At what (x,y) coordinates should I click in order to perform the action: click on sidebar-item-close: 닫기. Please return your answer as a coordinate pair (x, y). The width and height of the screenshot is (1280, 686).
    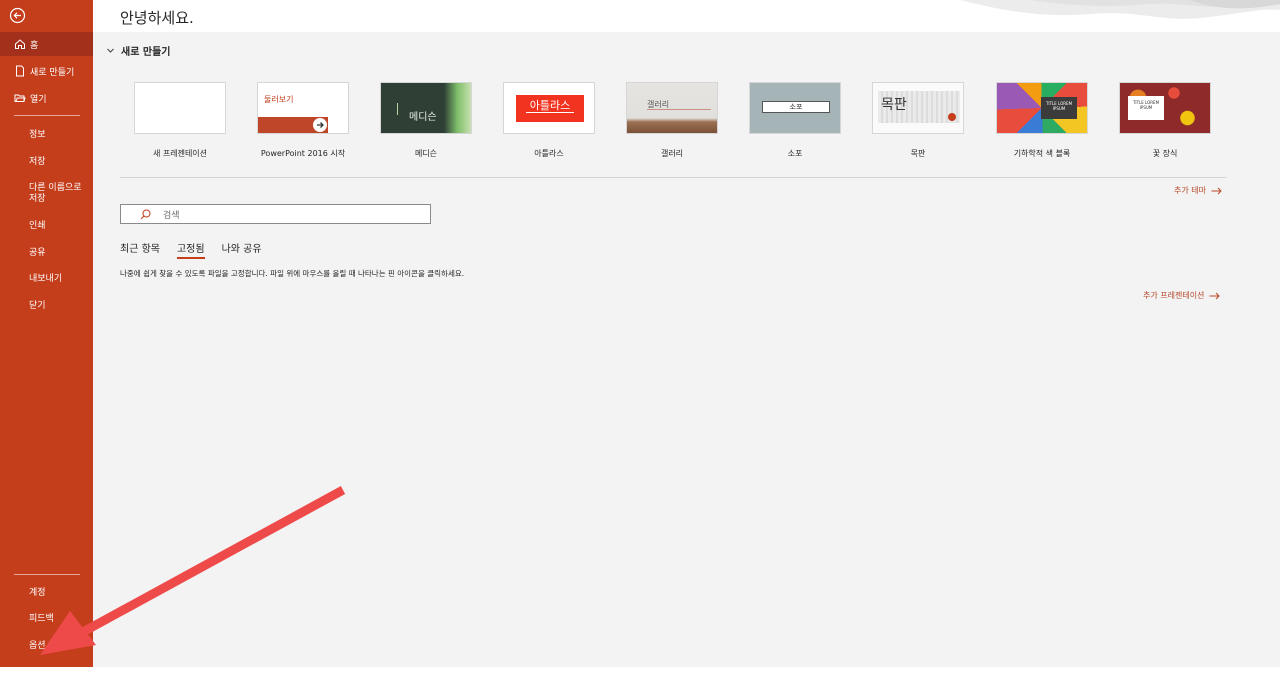
    Looking at the image, I should click on (46, 306).